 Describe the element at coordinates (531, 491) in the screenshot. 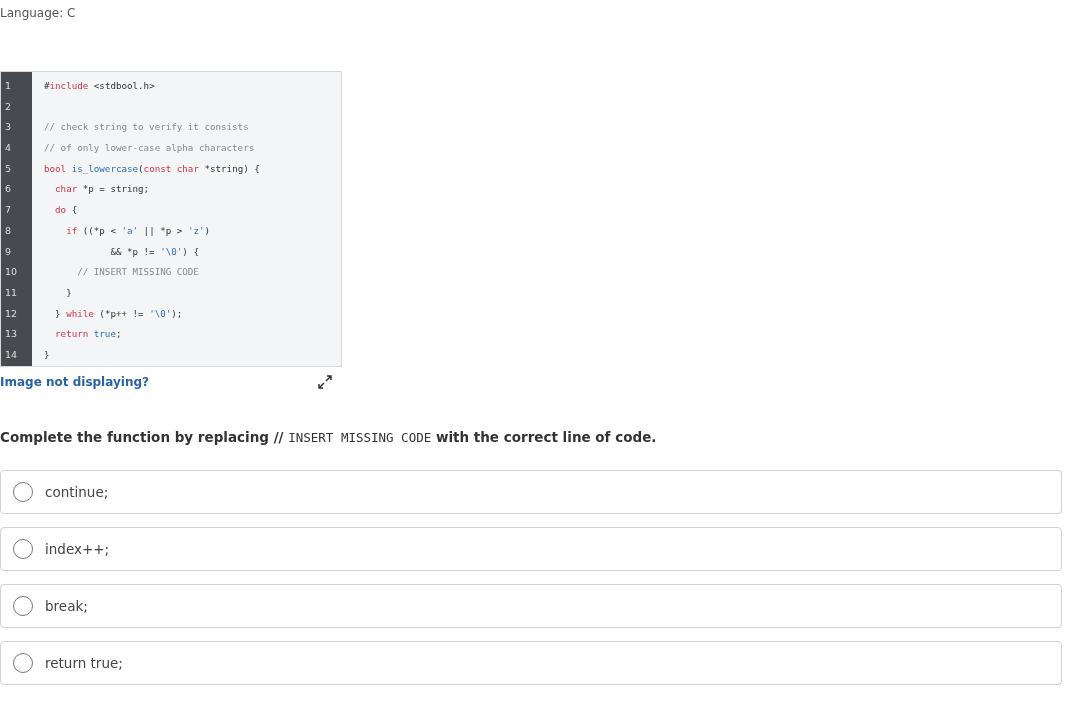

I see `answer-option: continue;` at that location.